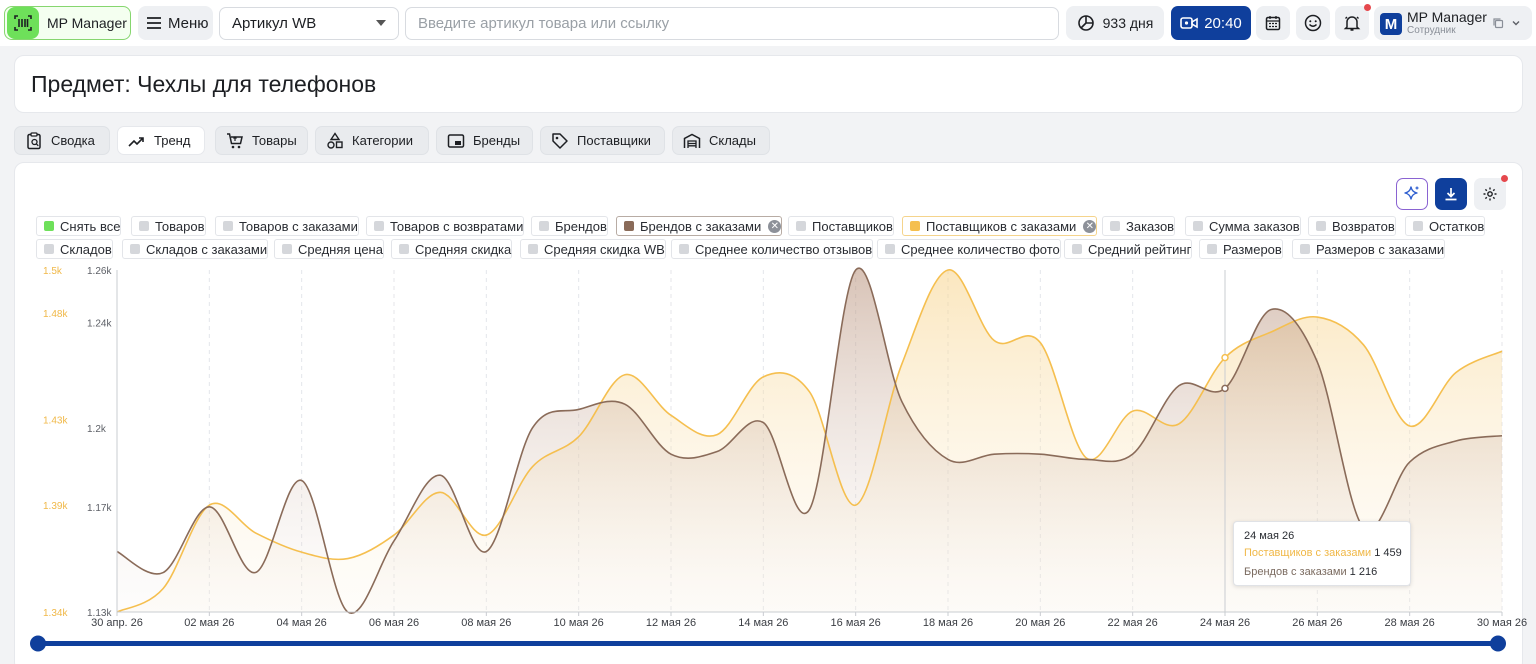  I want to click on slider-handle-start, so click(38, 643).